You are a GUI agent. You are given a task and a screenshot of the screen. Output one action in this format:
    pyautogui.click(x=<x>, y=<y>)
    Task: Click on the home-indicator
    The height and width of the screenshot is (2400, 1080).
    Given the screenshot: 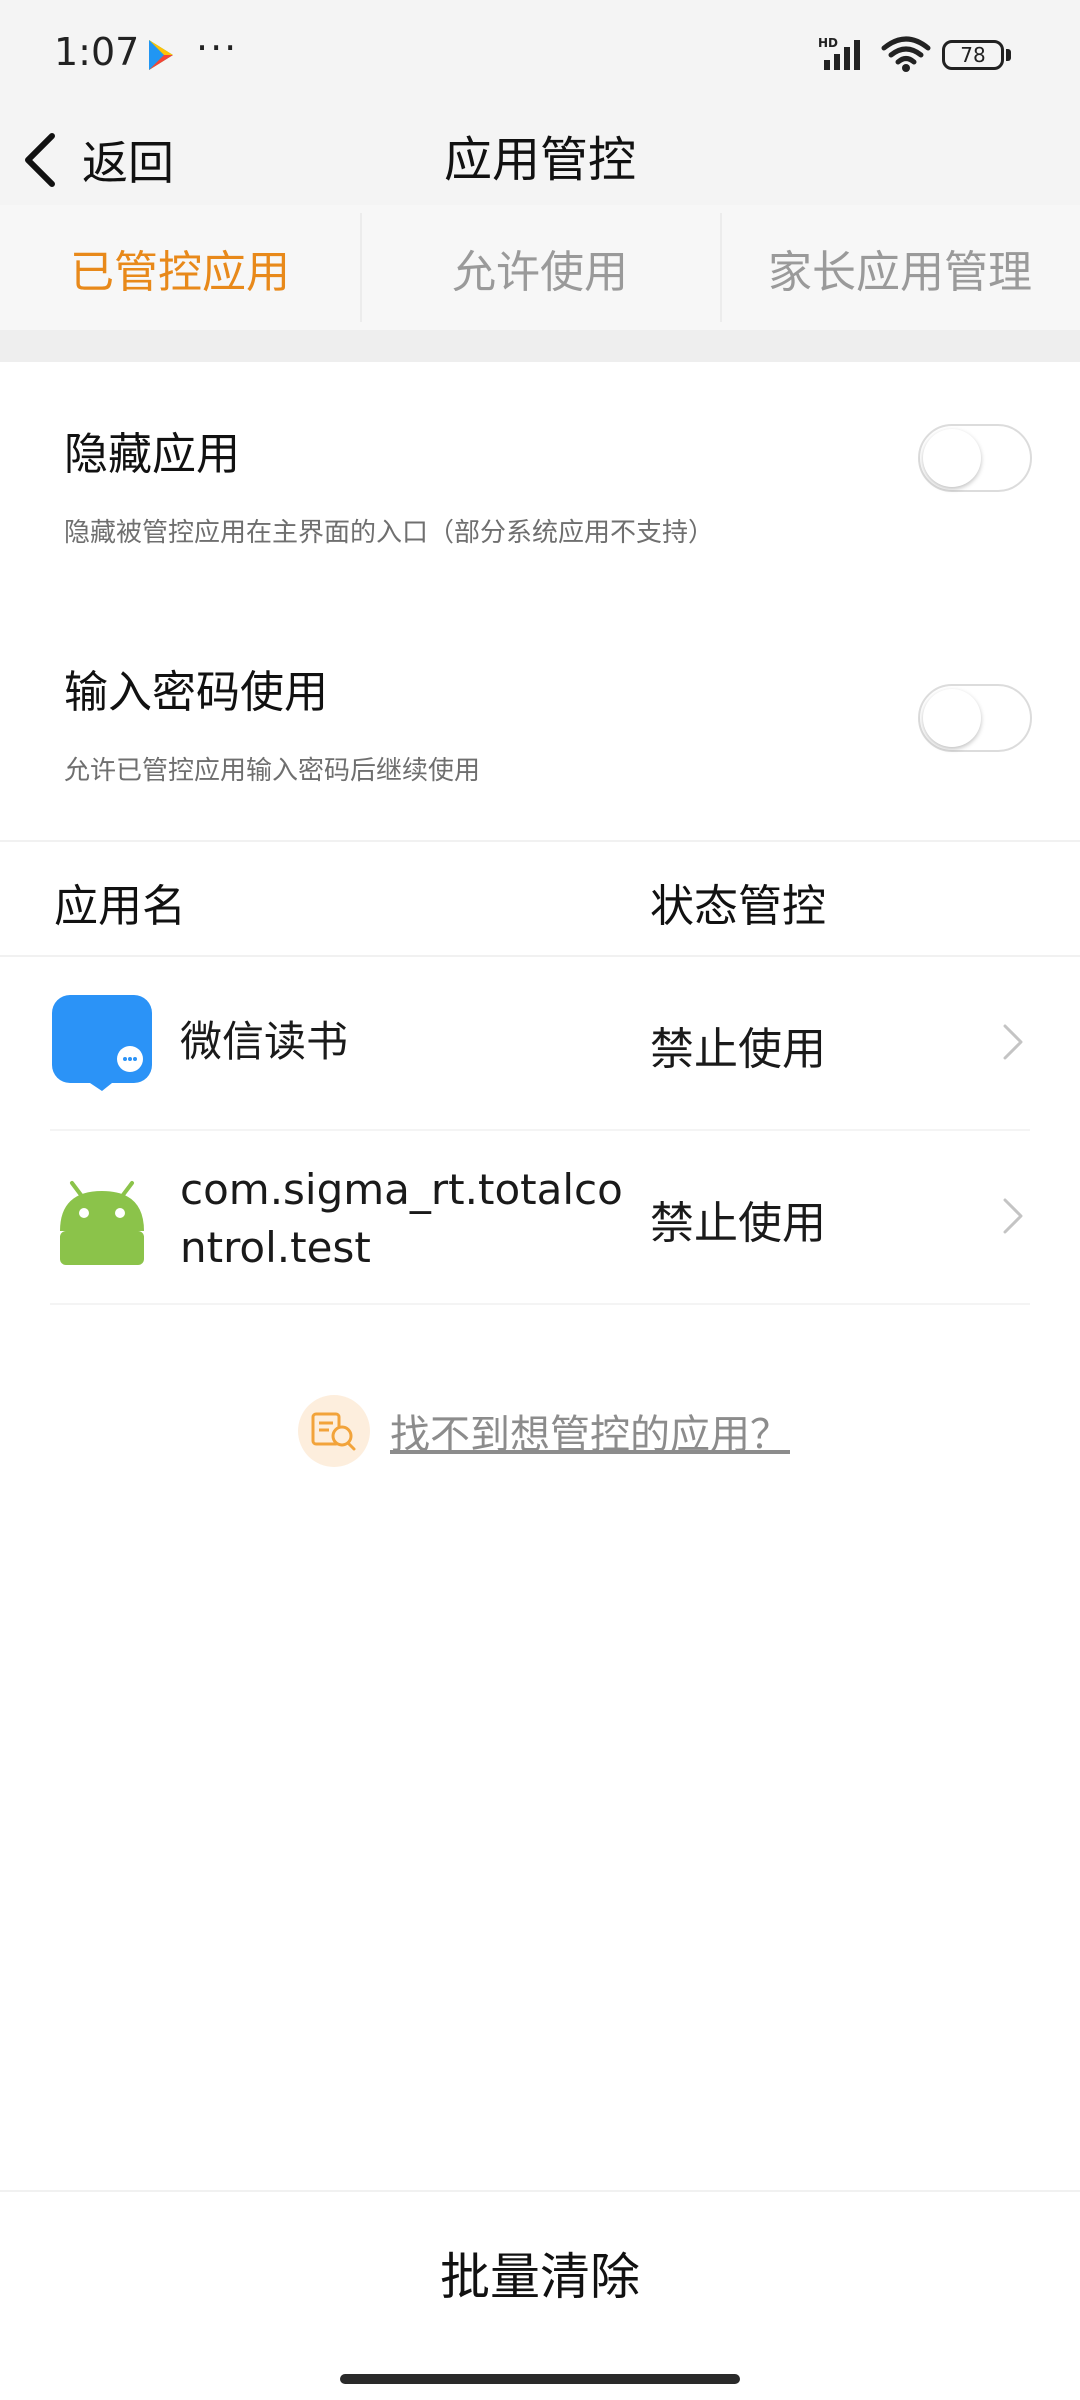 What is the action you would take?
    pyautogui.click(x=540, y=2379)
    